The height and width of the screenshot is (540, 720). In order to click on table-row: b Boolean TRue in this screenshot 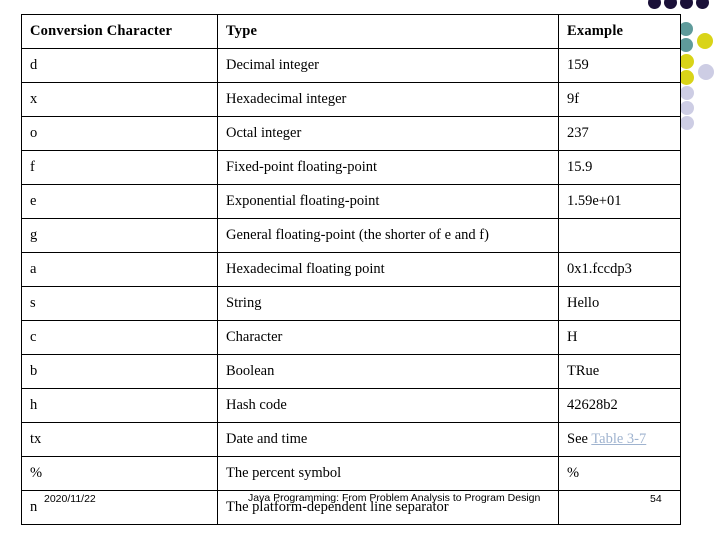, I will do `click(351, 371)`.